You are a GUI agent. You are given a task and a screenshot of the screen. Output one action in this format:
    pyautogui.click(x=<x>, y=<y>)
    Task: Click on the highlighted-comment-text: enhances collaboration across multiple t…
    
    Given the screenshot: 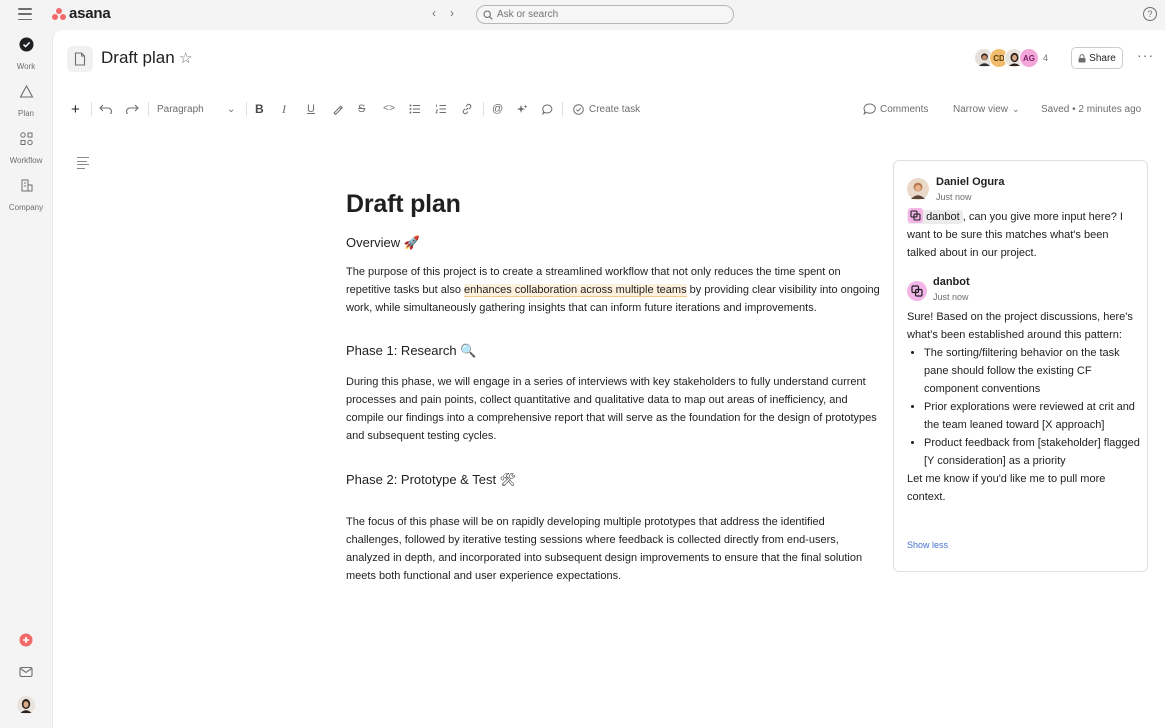 What is the action you would take?
    pyautogui.click(x=575, y=290)
    